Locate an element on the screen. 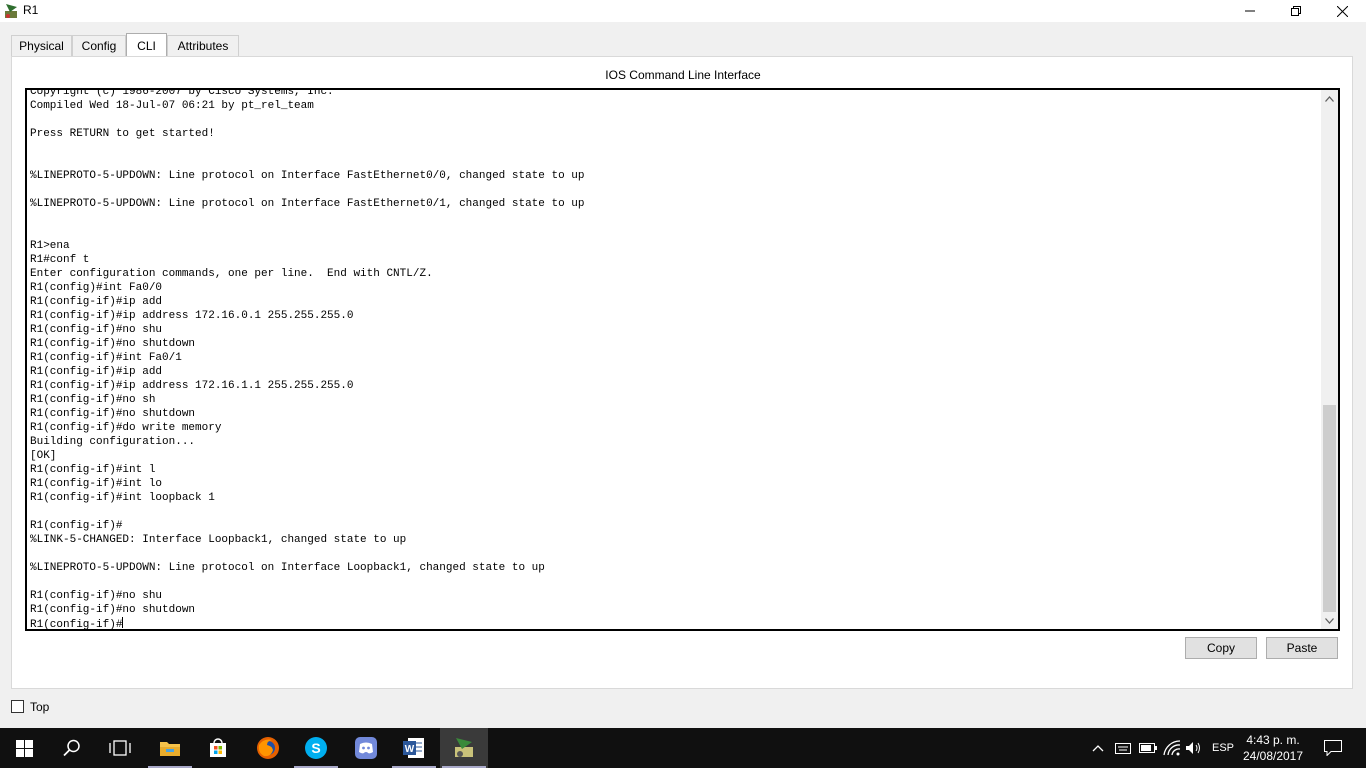  tab-physical: Physical is located at coordinates (41, 45).